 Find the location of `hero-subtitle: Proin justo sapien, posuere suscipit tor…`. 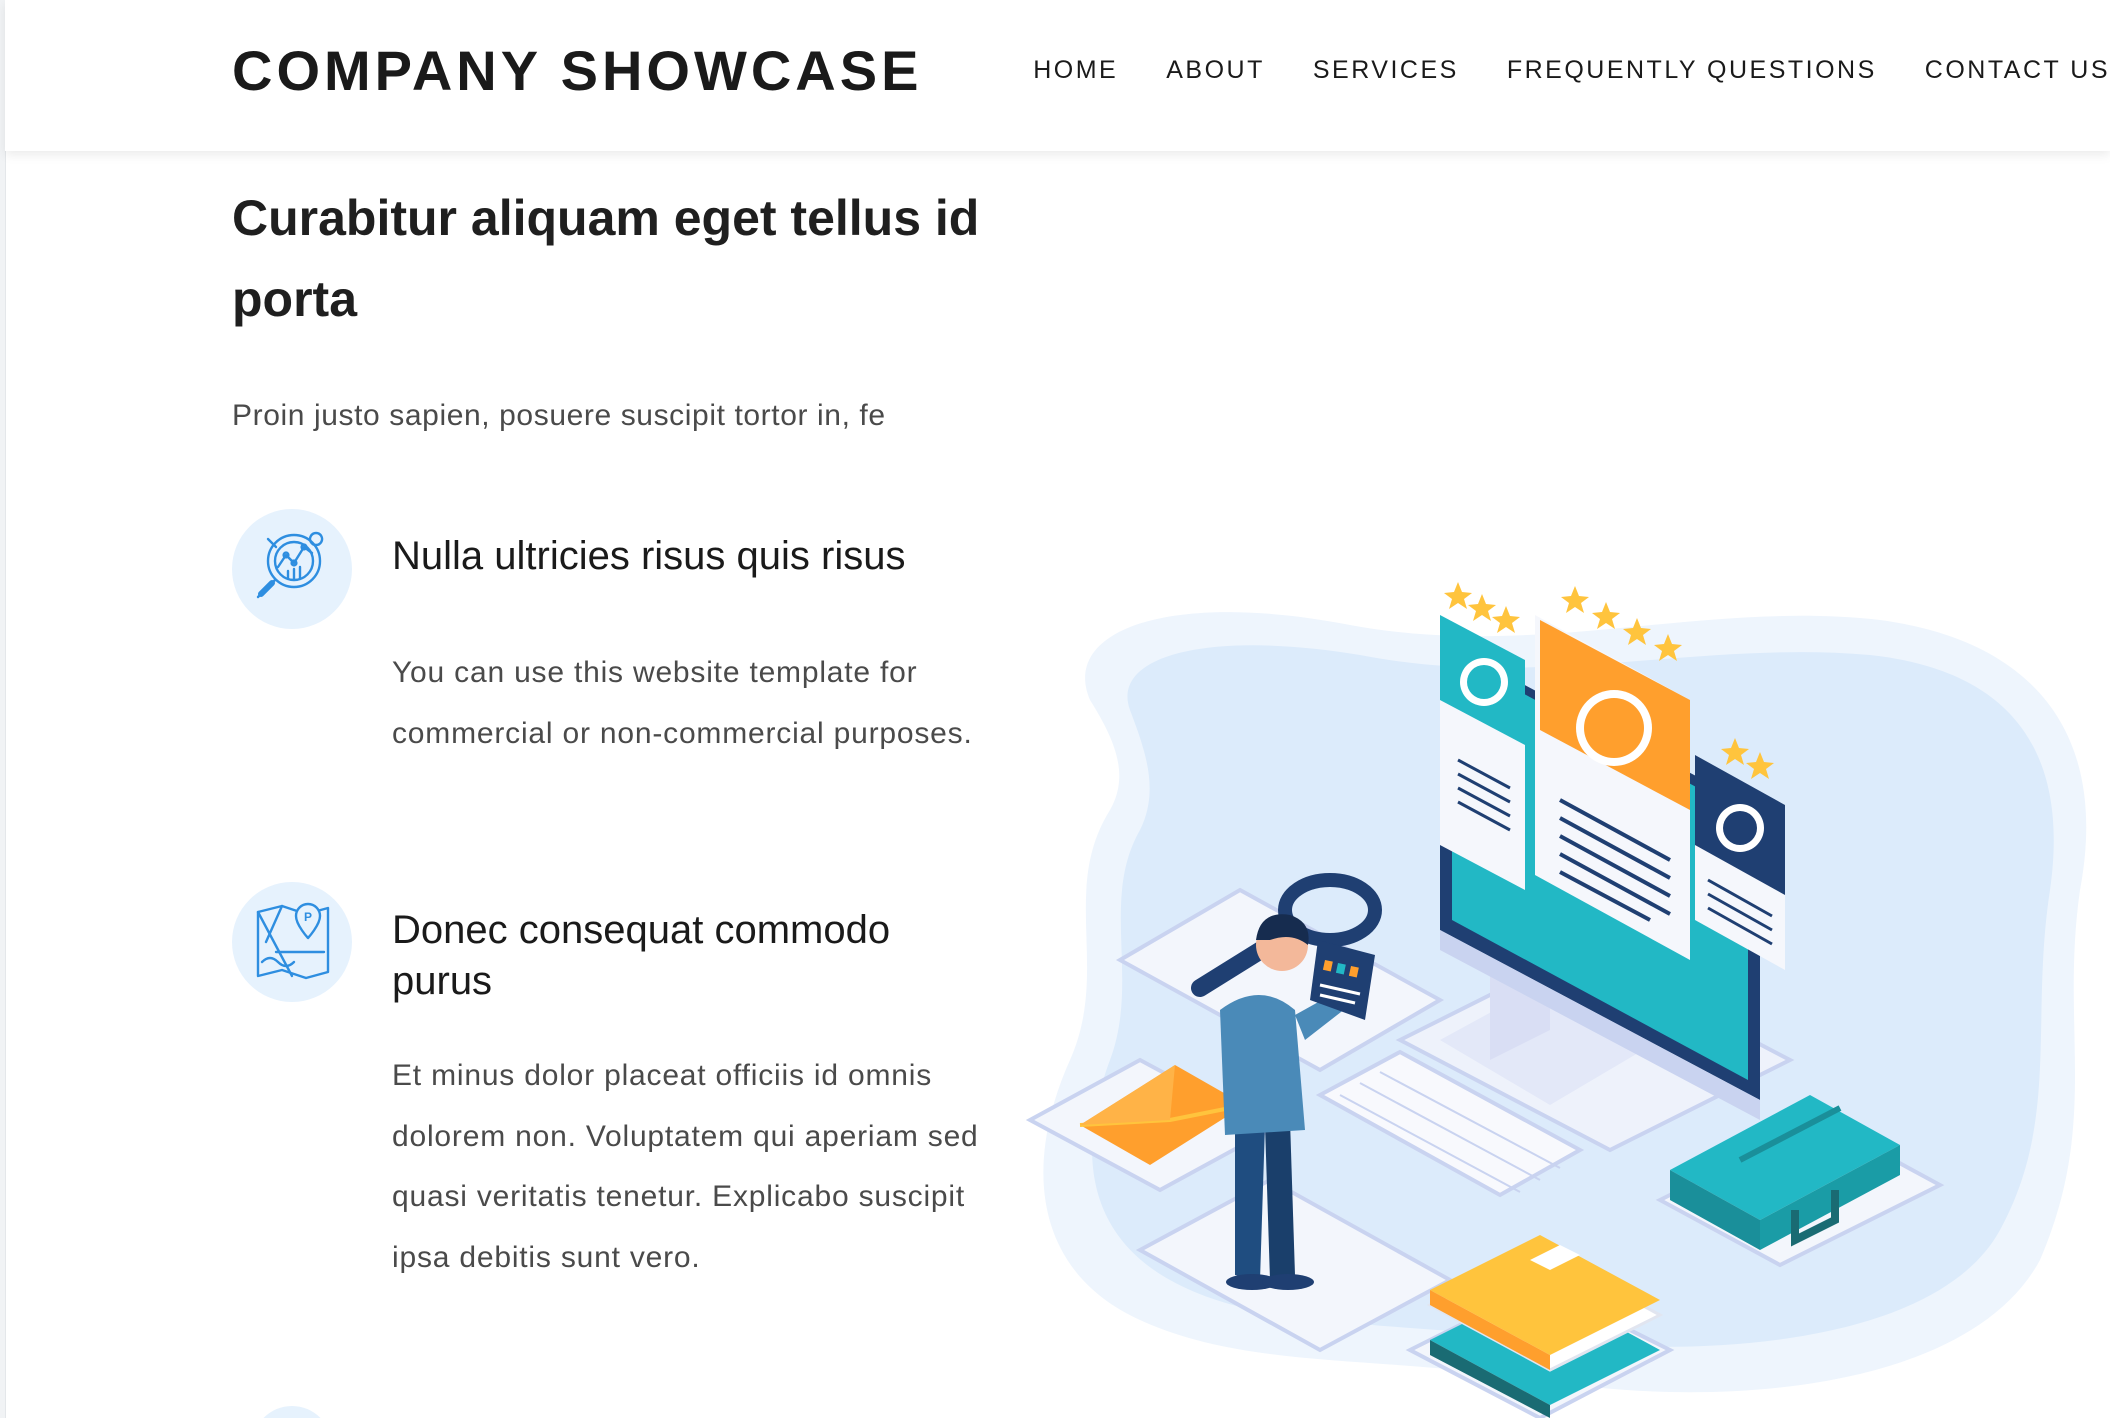

hero-subtitle: Proin justo sapien, posuere suscipit tor… is located at coordinates (559, 415).